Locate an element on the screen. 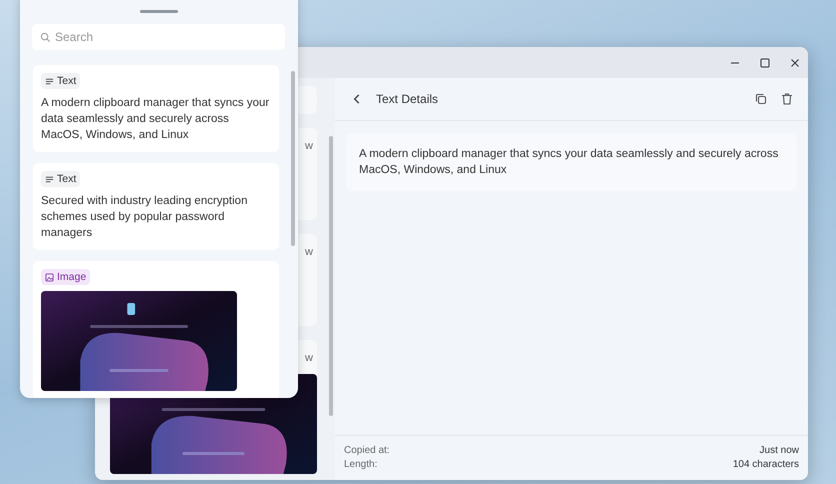  clipboard-card: Text Secured with industry leading encryption schemes used by popular password managers is located at coordinates (156, 206).